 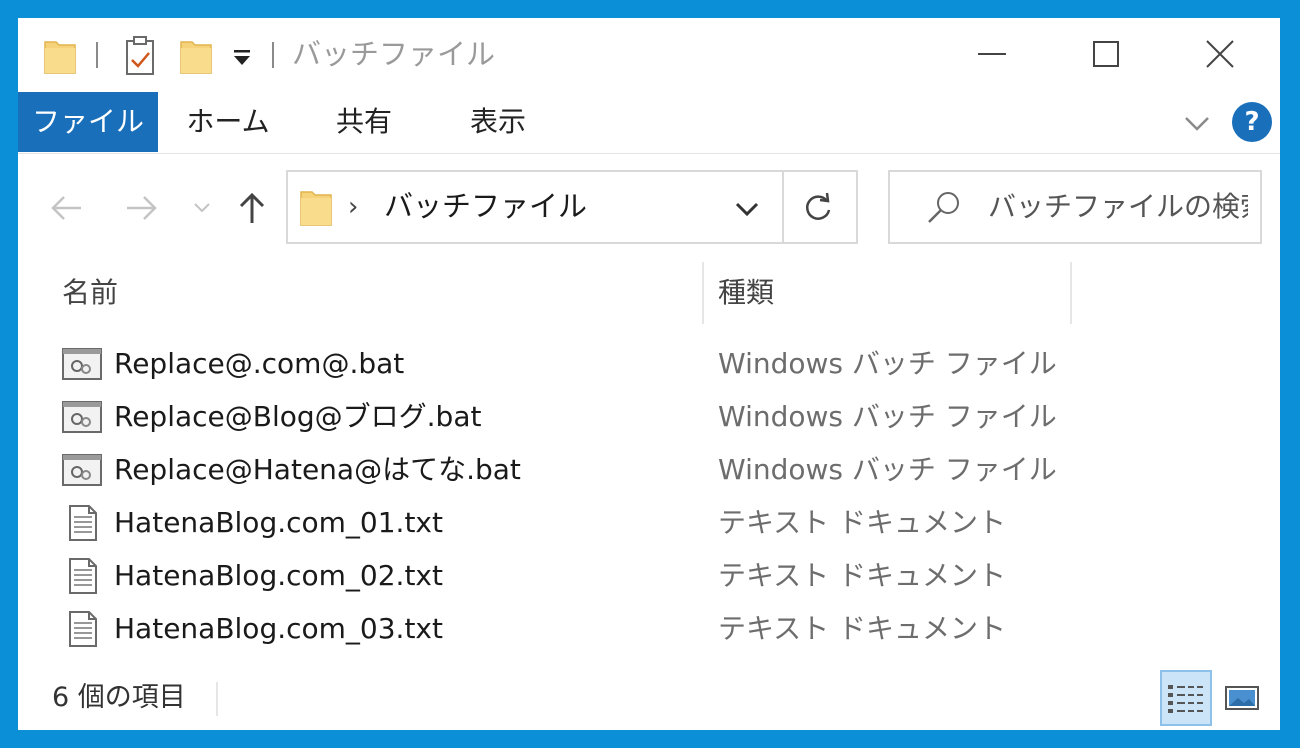 What do you see at coordinates (140, 56) in the screenshot?
I see `properties-icon` at bounding box center [140, 56].